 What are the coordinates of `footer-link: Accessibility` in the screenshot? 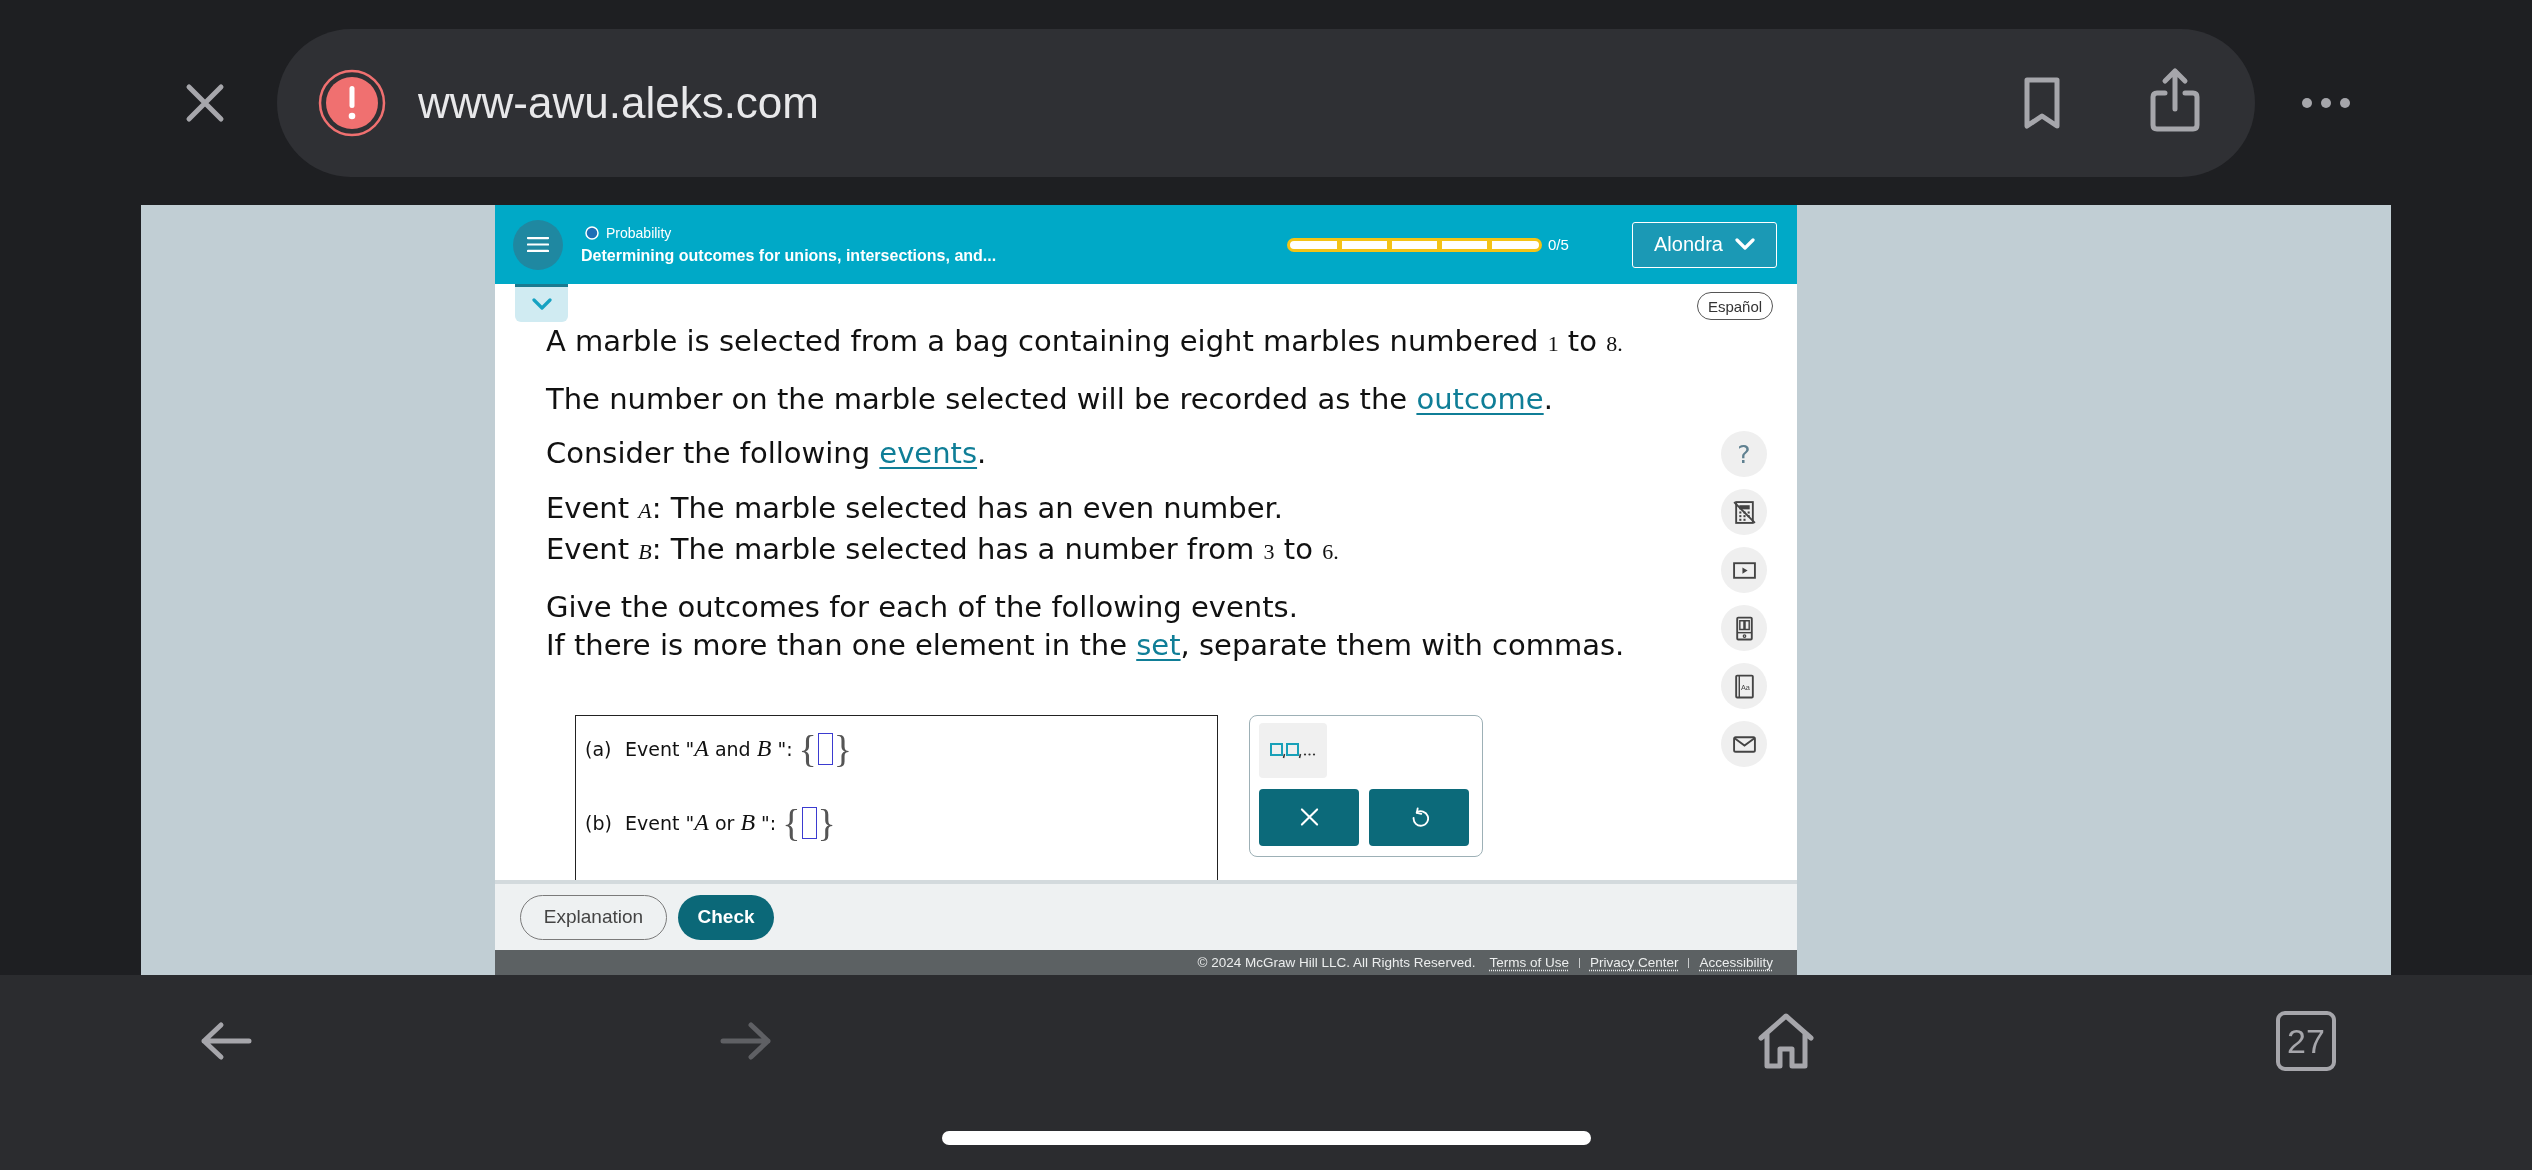 It's located at (1736, 962).